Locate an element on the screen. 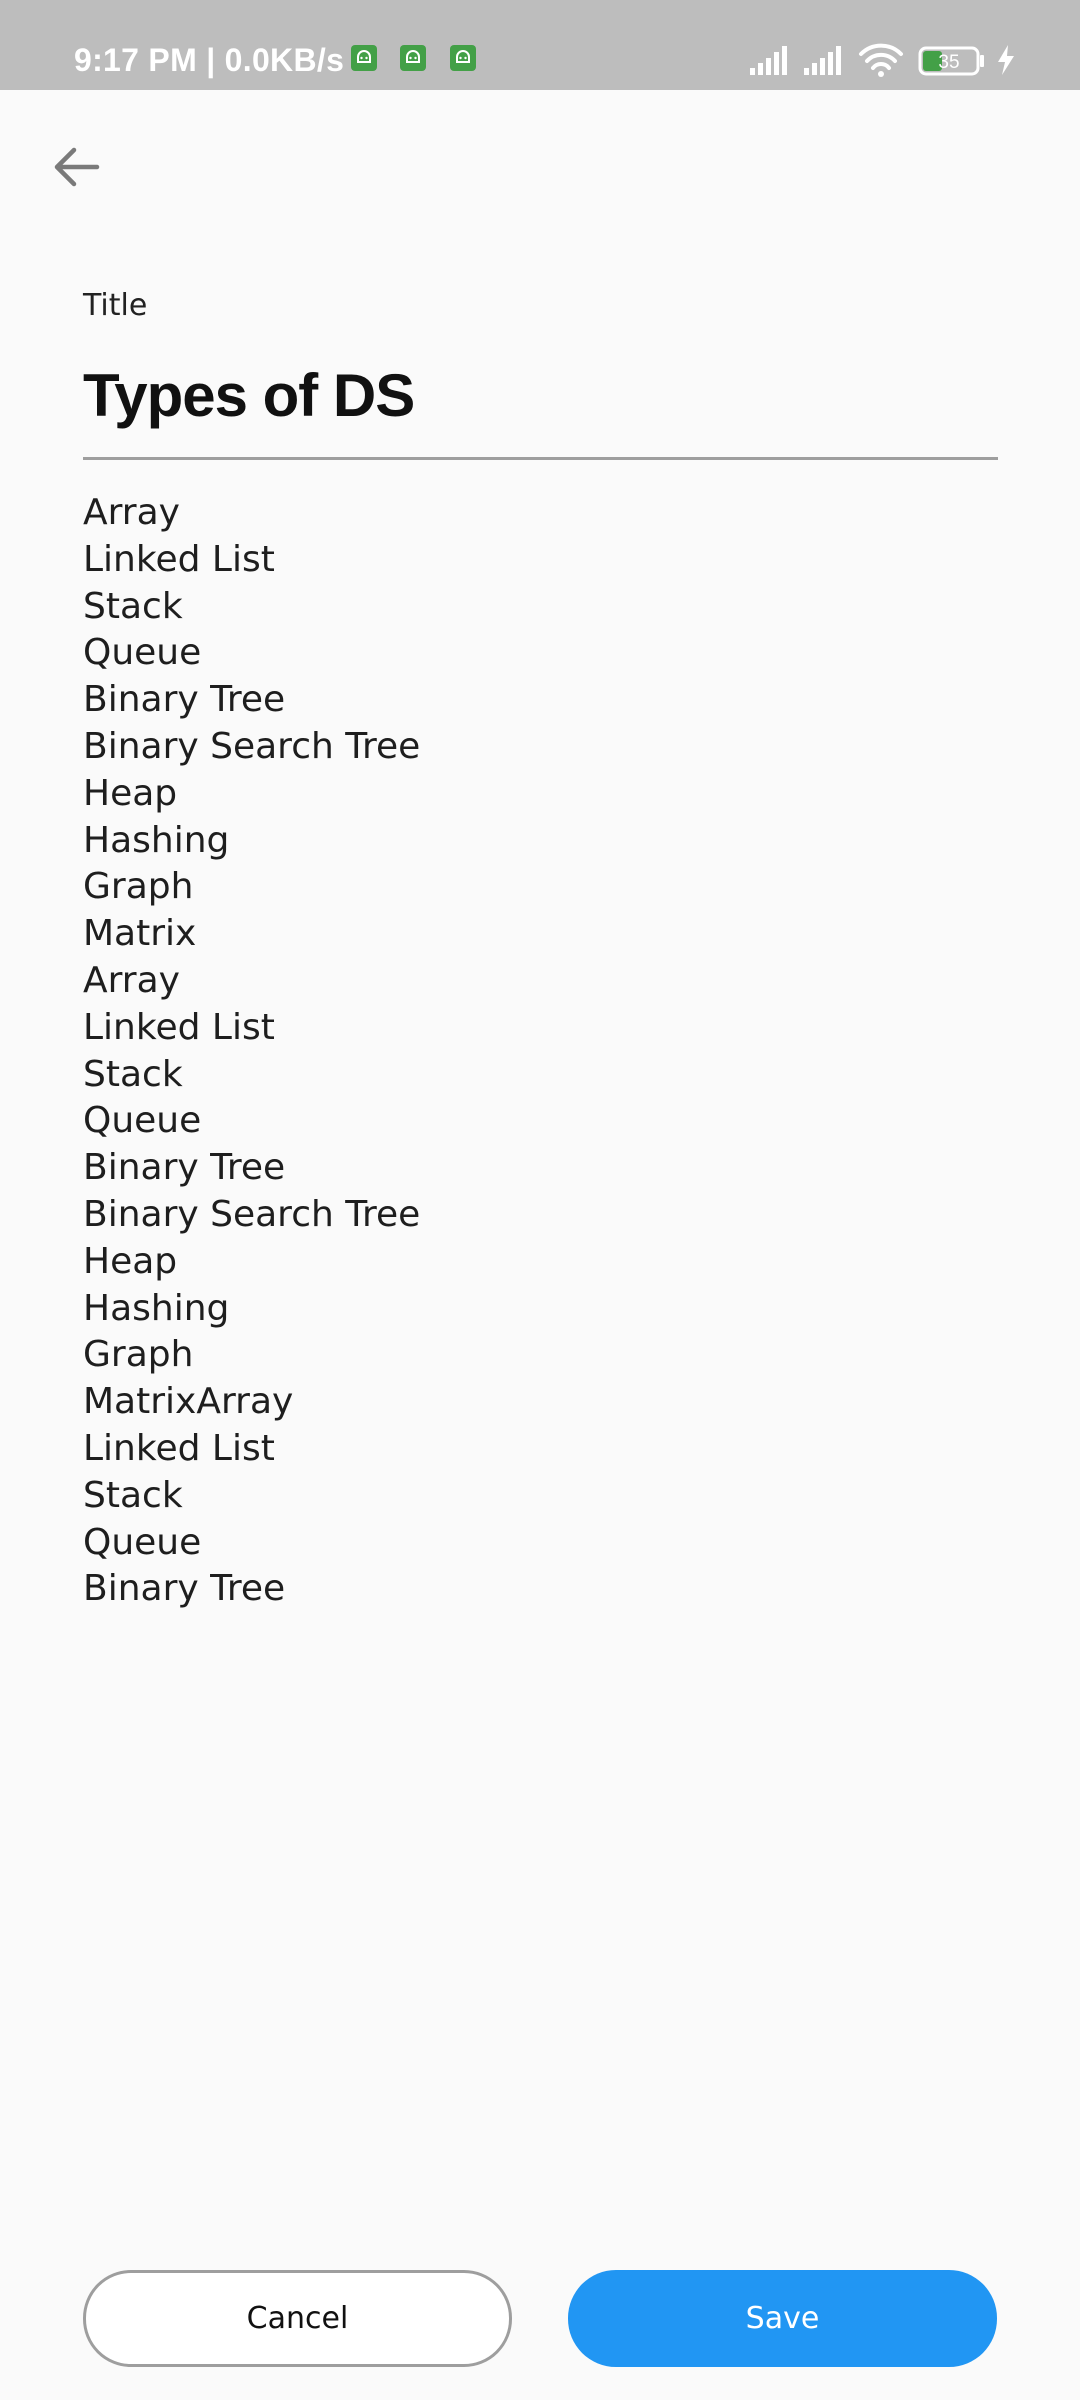 This screenshot has height=2400, width=1080. charging-icon is located at coordinates (1006, 60).